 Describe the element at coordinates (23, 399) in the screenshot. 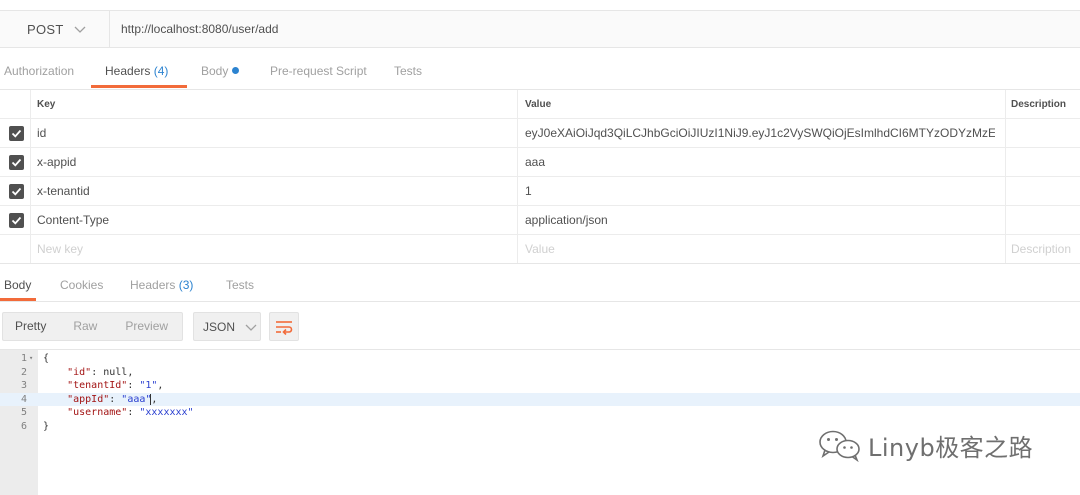

I see `line-number: 4` at that location.